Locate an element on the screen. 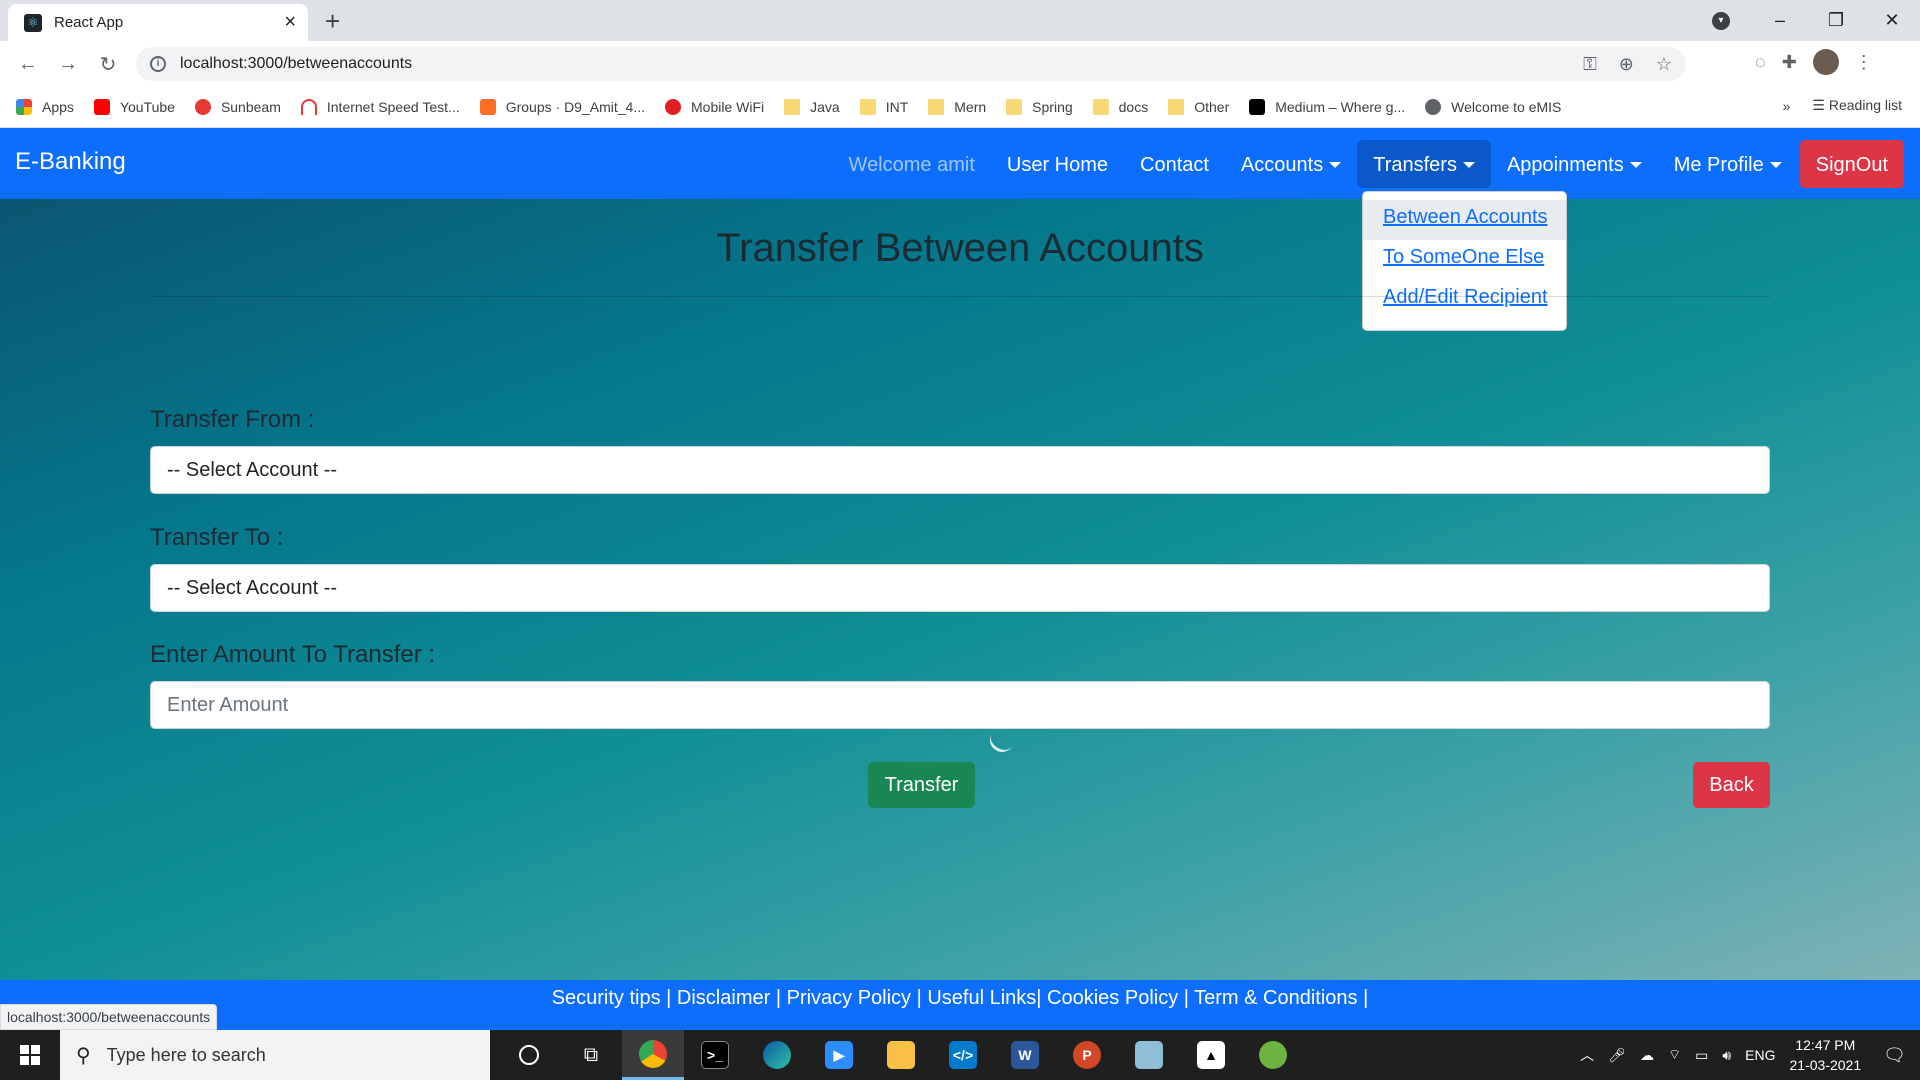  profile-avatar is located at coordinates (1825, 62).